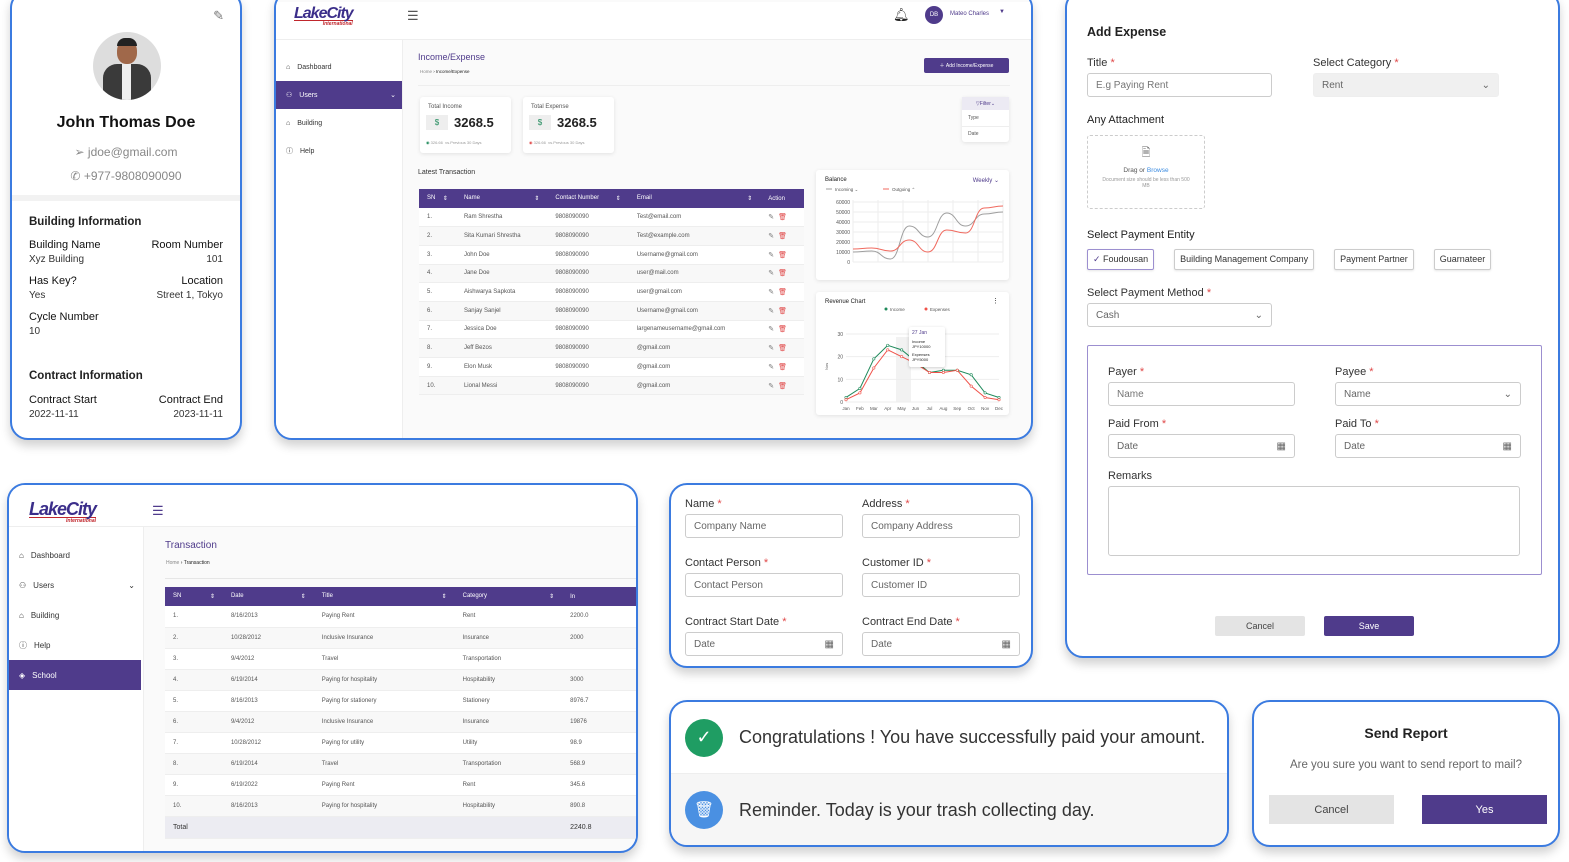 The width and height of the screenshot is (1569, 862). I want to click on calendar-icon: ▦, so click(1507, 446).